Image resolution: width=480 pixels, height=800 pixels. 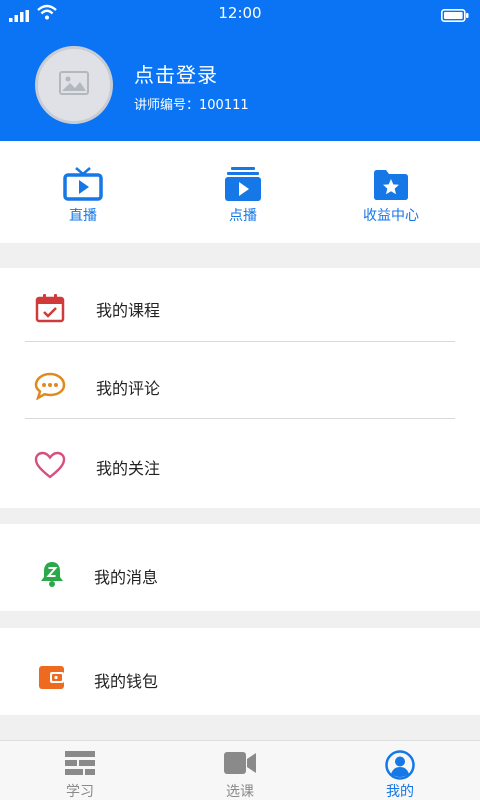 I want to click on tv-icon, so click(x=83, y=184).